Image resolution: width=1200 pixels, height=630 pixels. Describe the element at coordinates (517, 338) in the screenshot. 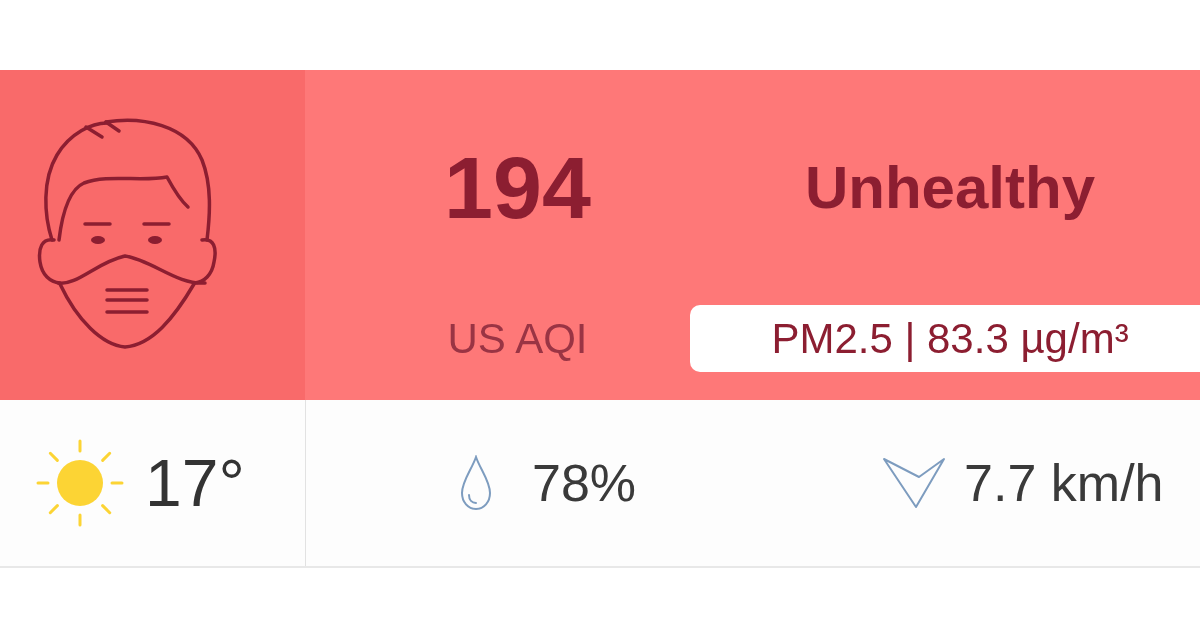

I see `aqi-scale-label: US AQI` at that location.